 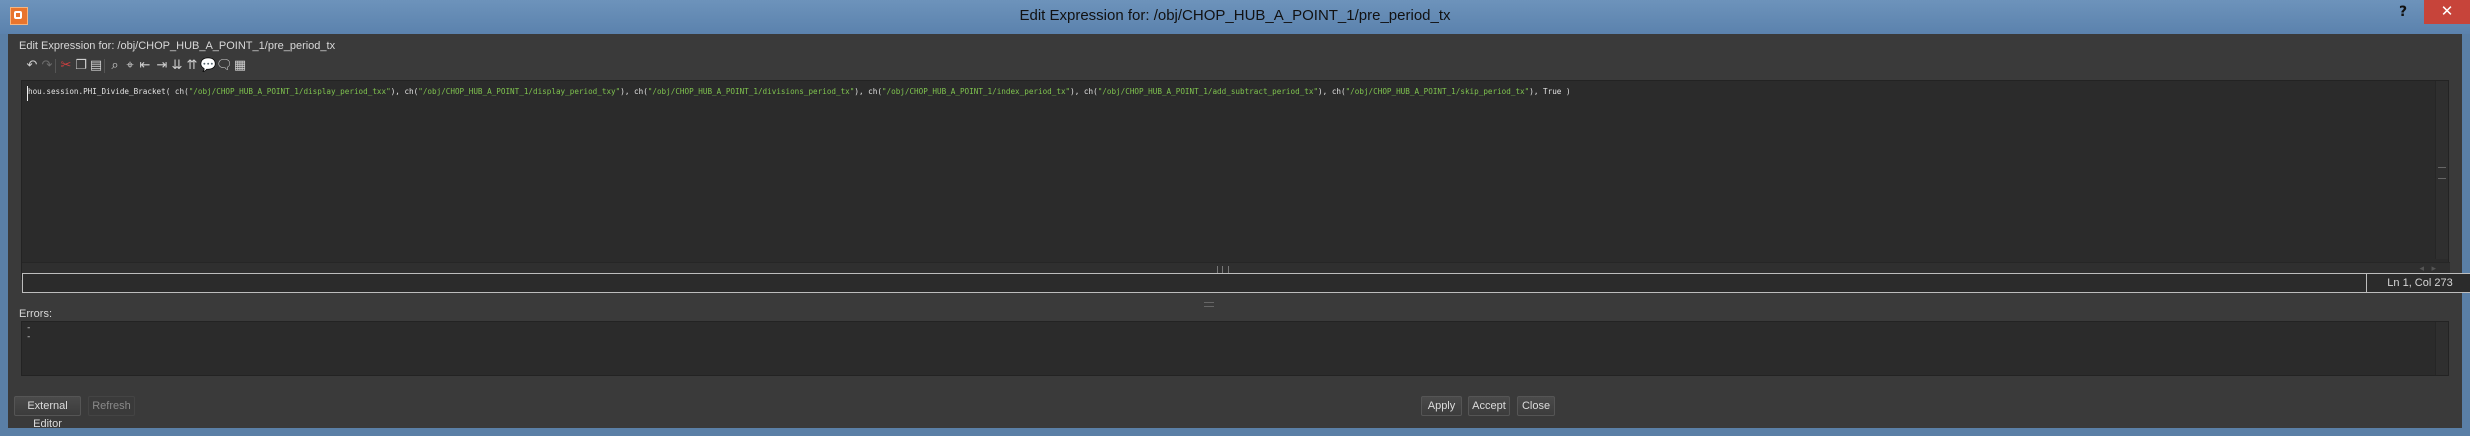 What do you see at coordinates (1235, 432) in the screenshot?
I see `window-frame-bottom` at bounding box center [1235, 432].